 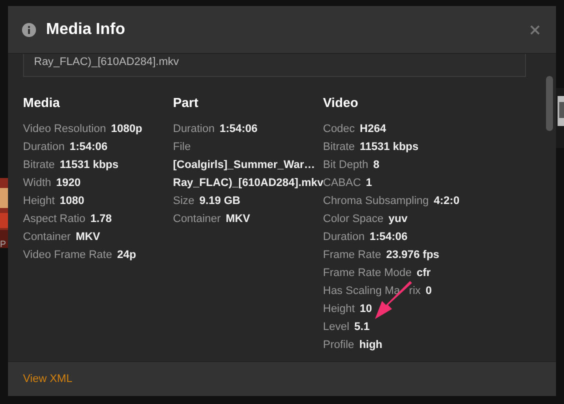 What do you see at coordinates (429, 291) in the screenshot?
I see `field-value: 0` at bounding box center [429, 291].